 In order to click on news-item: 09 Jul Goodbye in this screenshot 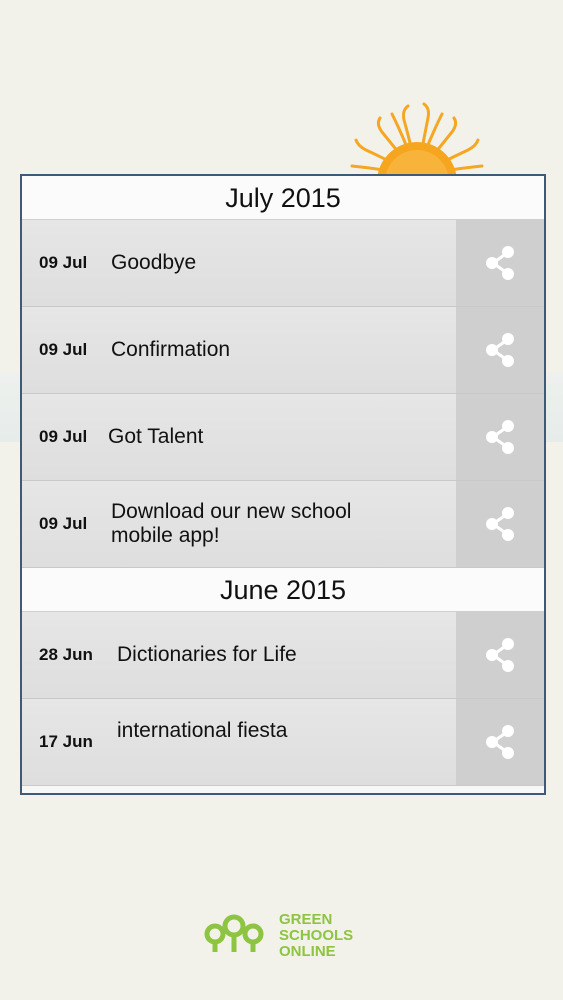, I will do `click(283, 263)`.